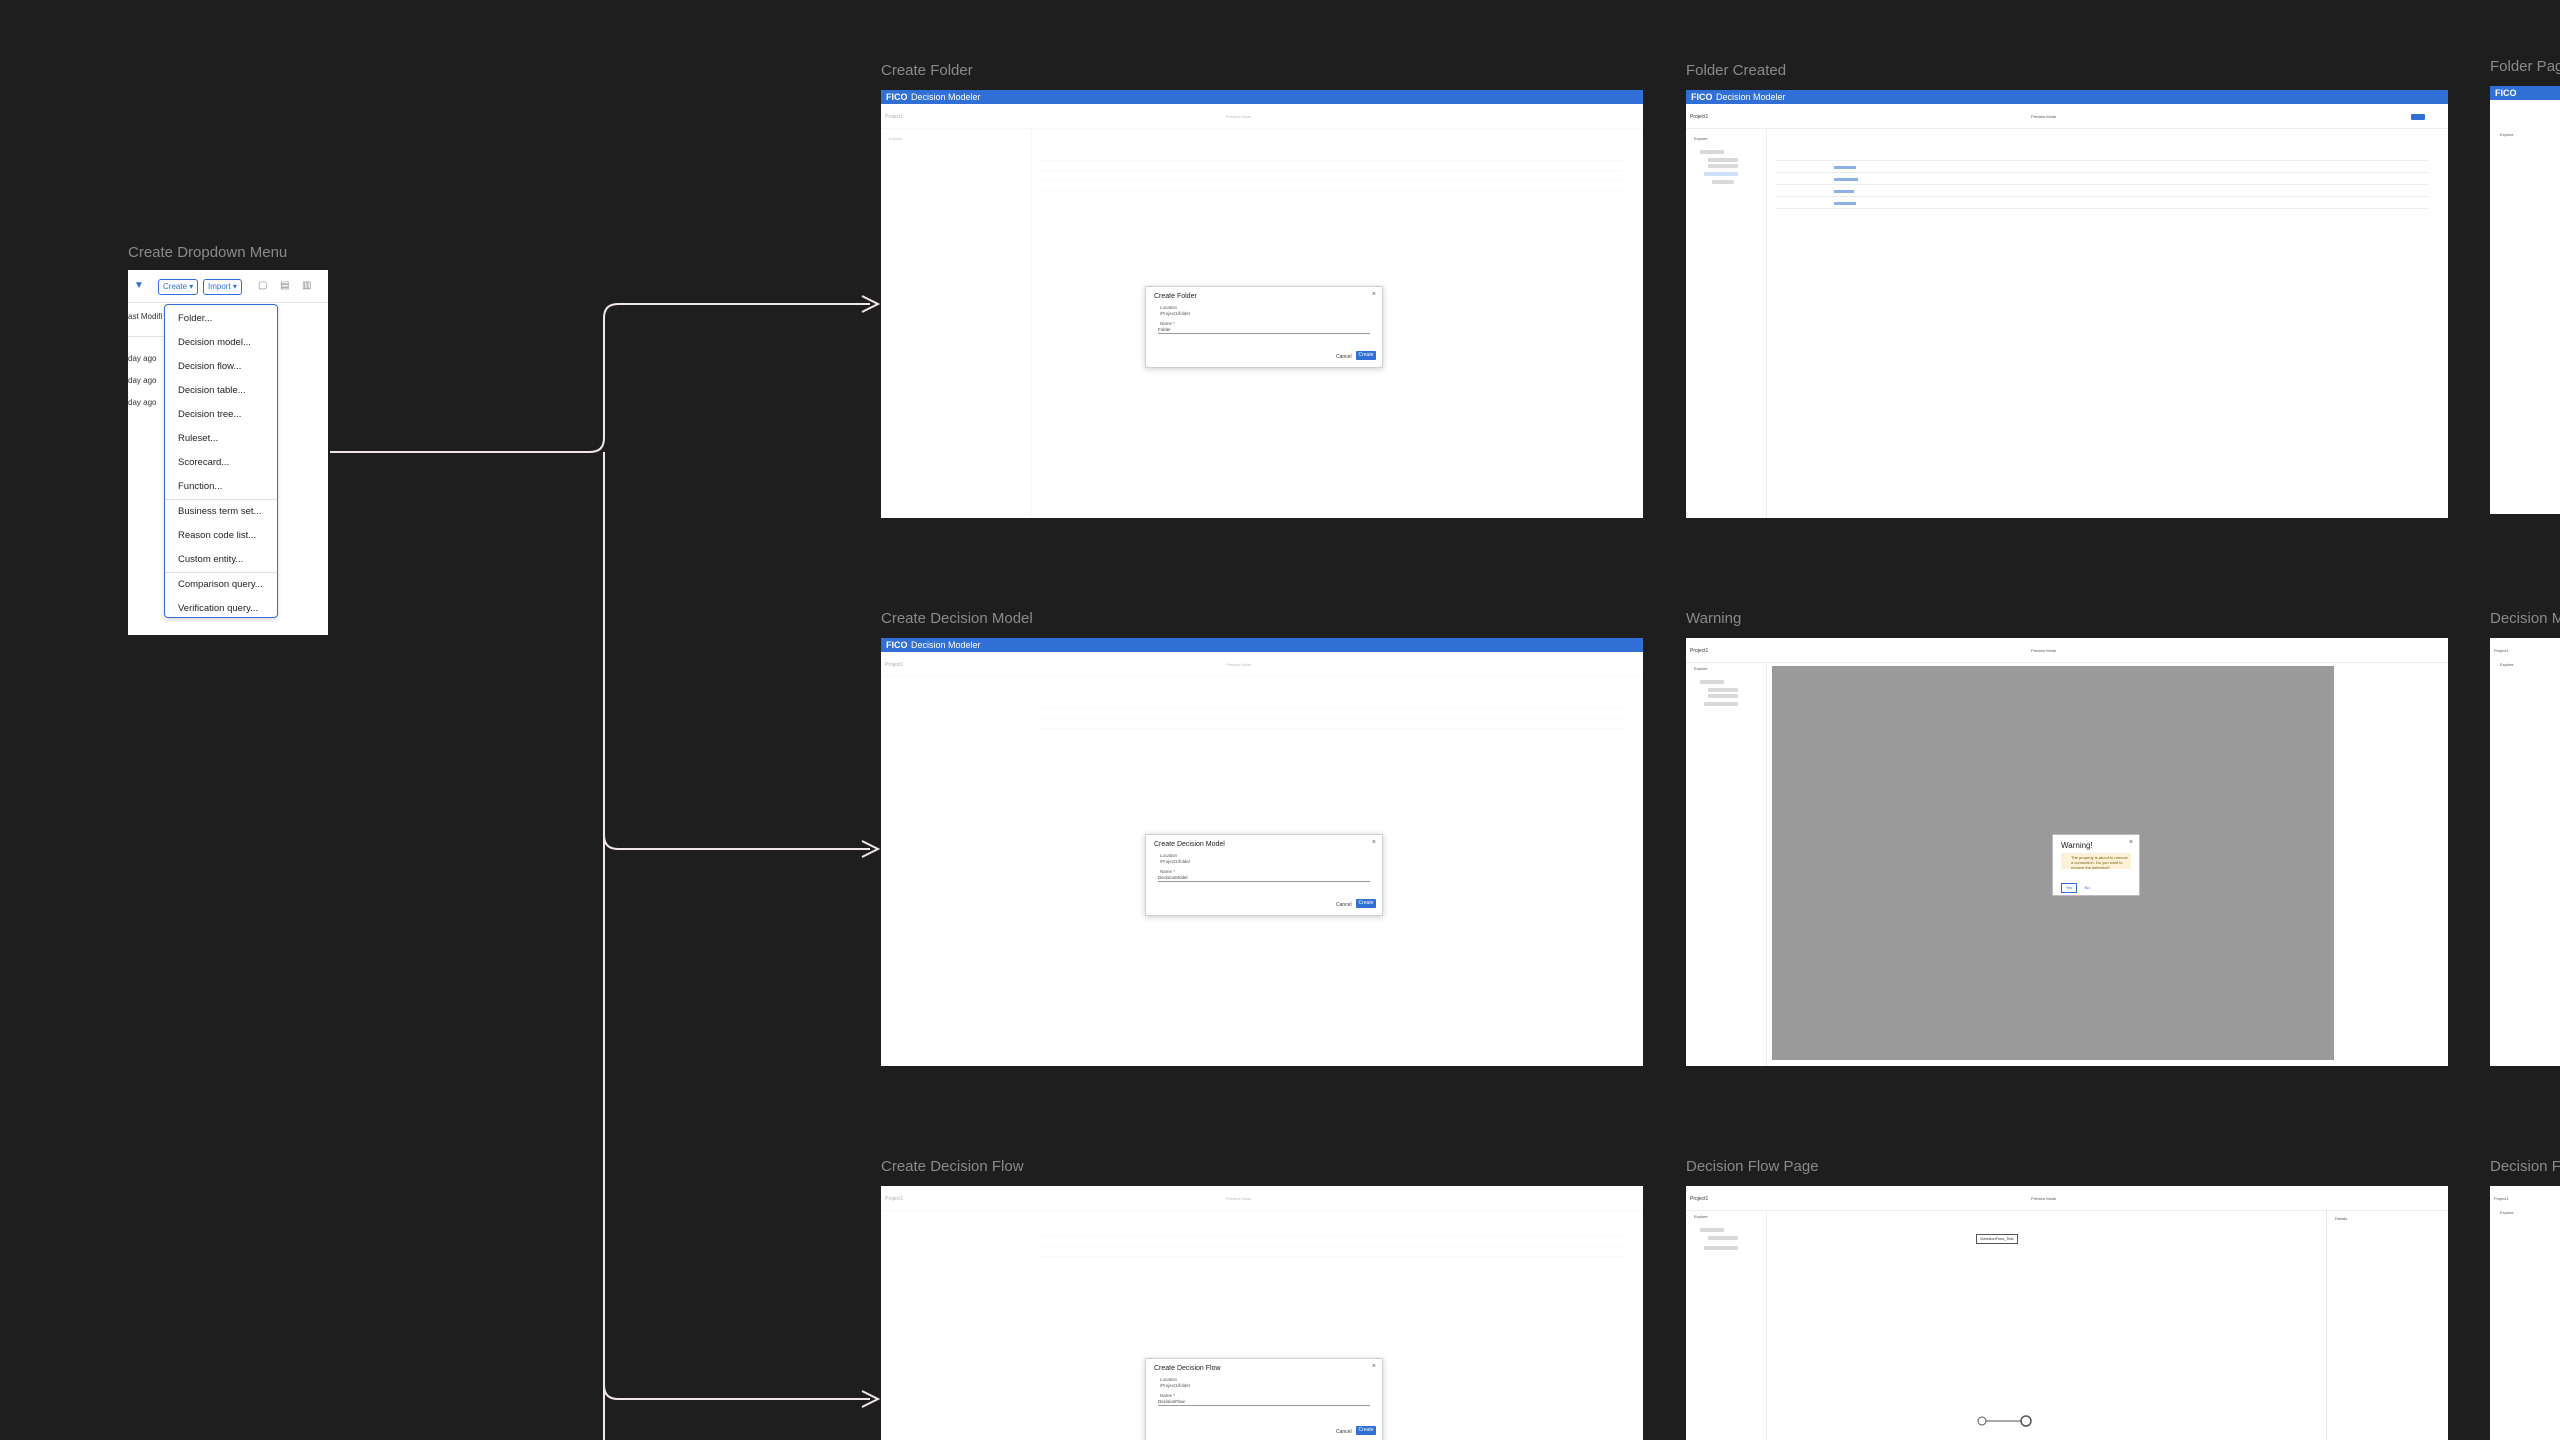 The image size is (2560, 1440). What do you see at coordinates (1714, 618) in the screenshot?
I see `frame-label-warning: Warning` at bounding box center [1714, 618].